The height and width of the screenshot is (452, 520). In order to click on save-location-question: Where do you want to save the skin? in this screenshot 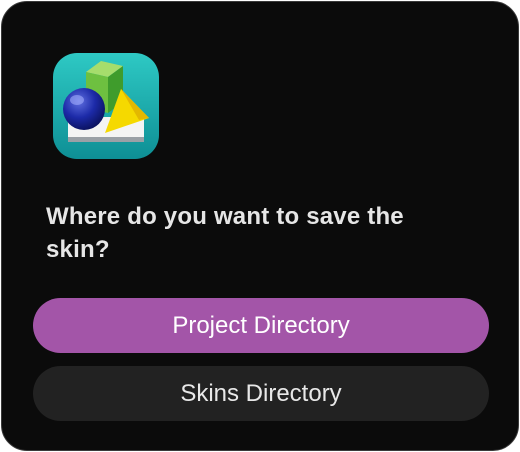, I will do `click(225, 233)`.